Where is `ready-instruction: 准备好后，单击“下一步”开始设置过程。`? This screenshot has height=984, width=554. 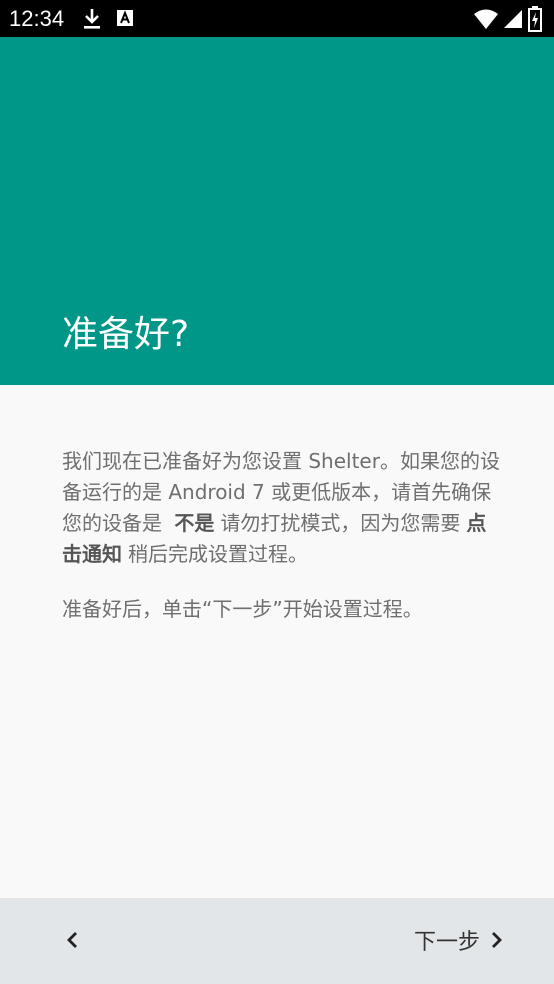
ready-instruction: 准备好后，单击“下一步”开始设置过程。 is located at coordinates (242, 609).